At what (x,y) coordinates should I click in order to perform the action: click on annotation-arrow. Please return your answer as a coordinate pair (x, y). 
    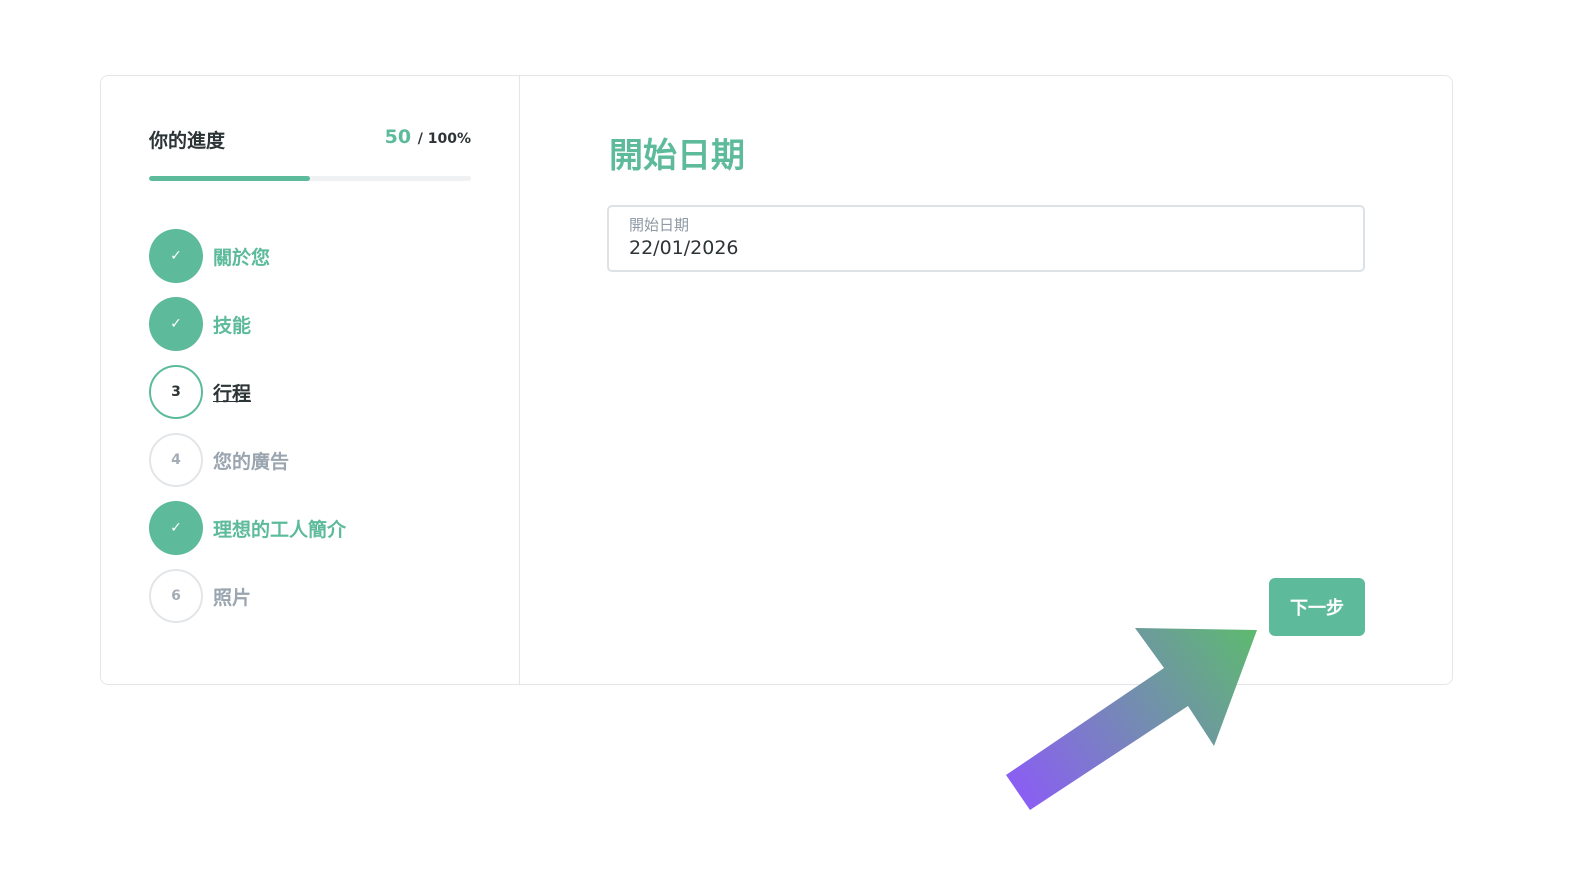
    Looking at the image, I should click on (1131, 719).